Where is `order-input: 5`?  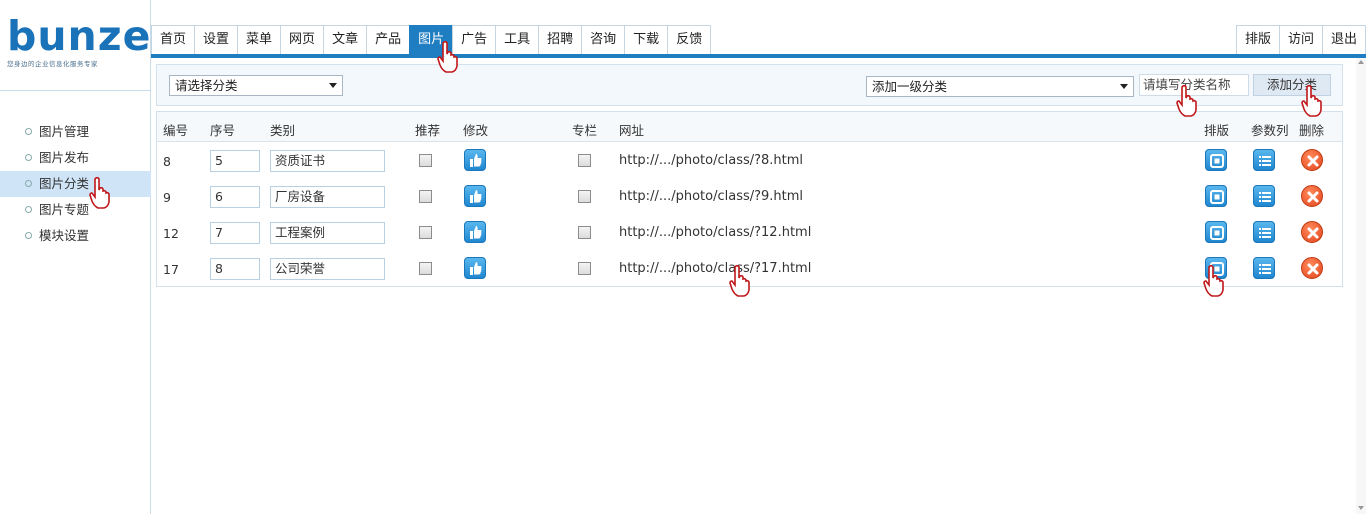 order-input: 5 is located at coordinates (235, 161).